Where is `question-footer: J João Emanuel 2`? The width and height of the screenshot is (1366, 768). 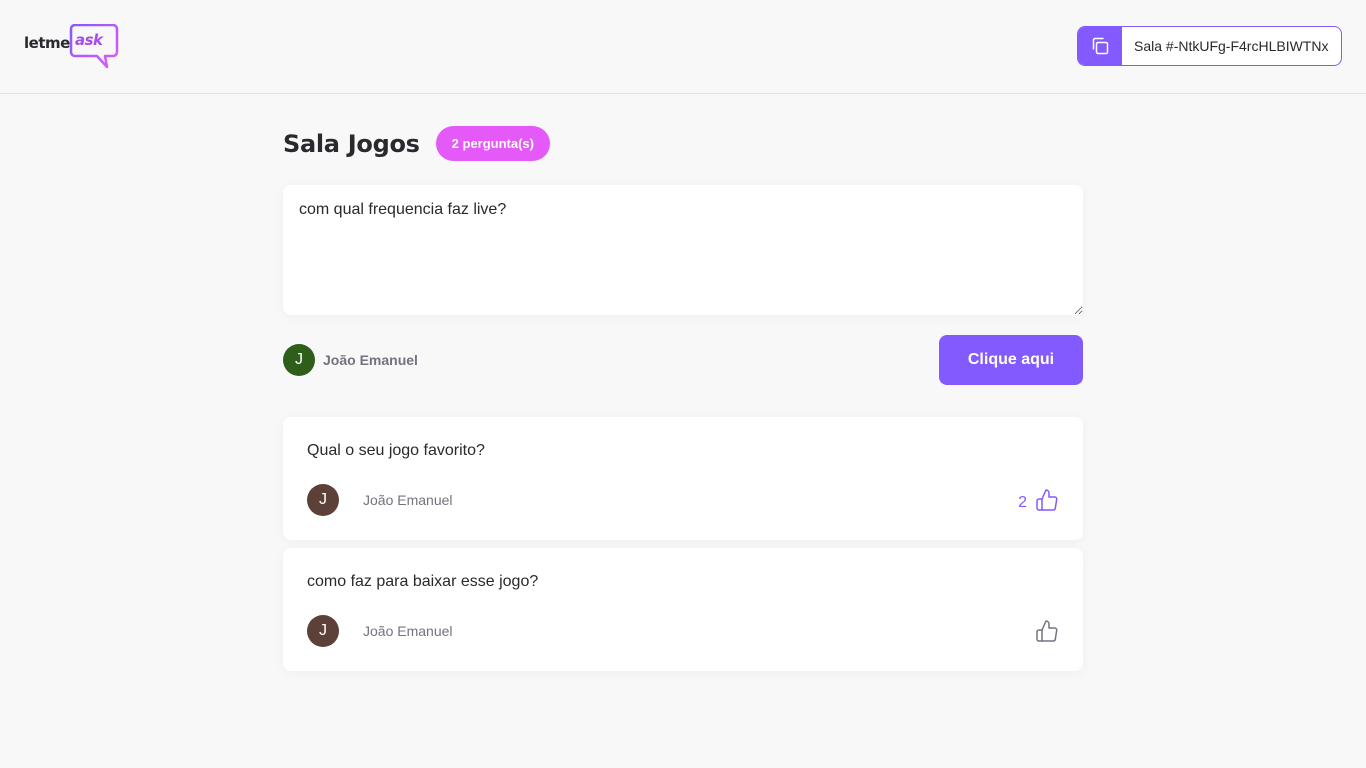
question-footer: J João Emanuel 2 is located at coordinates (683, 500).